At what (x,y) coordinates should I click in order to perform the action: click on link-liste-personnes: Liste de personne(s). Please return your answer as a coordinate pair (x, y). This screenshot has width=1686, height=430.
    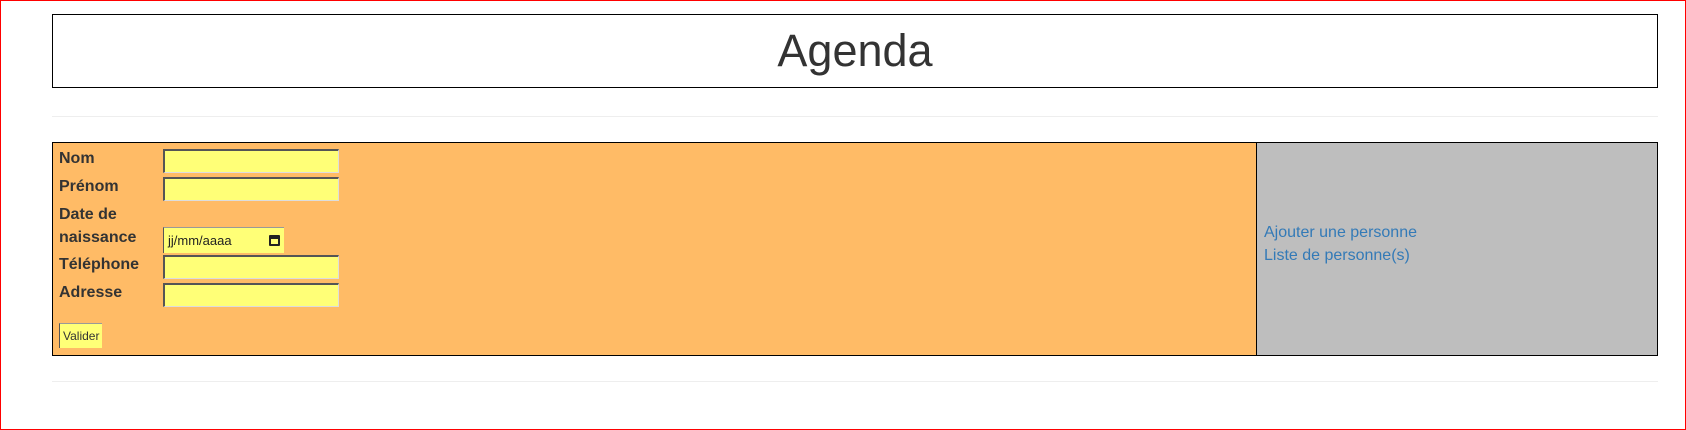
    Looking at the image, I should click on (1340, 255).